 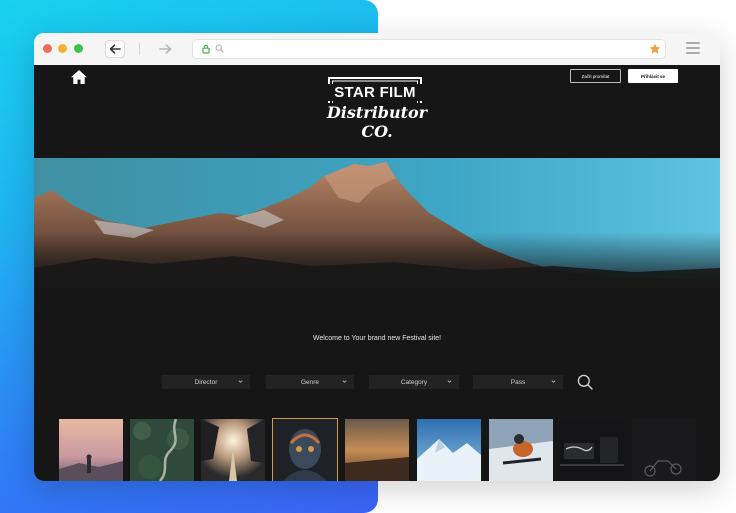 I want to click on gallery-thumb-film-studio, so click(x=592, y=450).